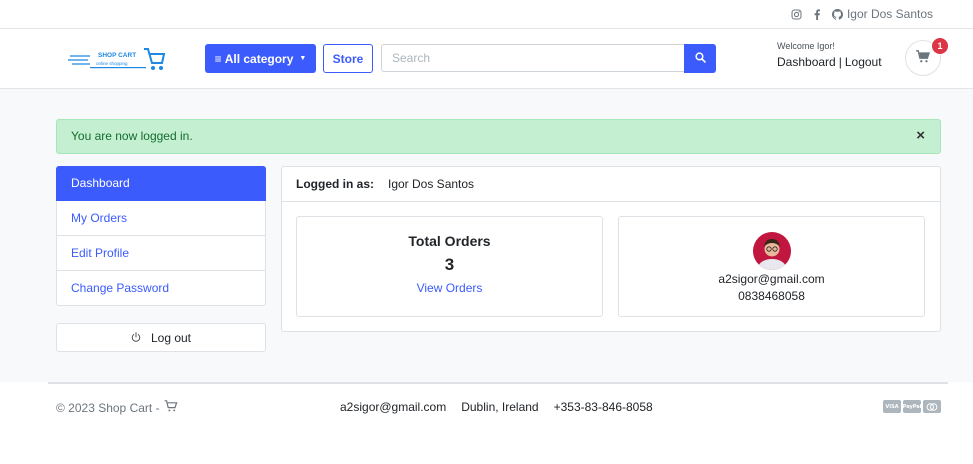  Describe the element at coordinates (611, 184) in the screenshot. I see `panel-header: Logged in as: Igor Dos Santos` at that location.